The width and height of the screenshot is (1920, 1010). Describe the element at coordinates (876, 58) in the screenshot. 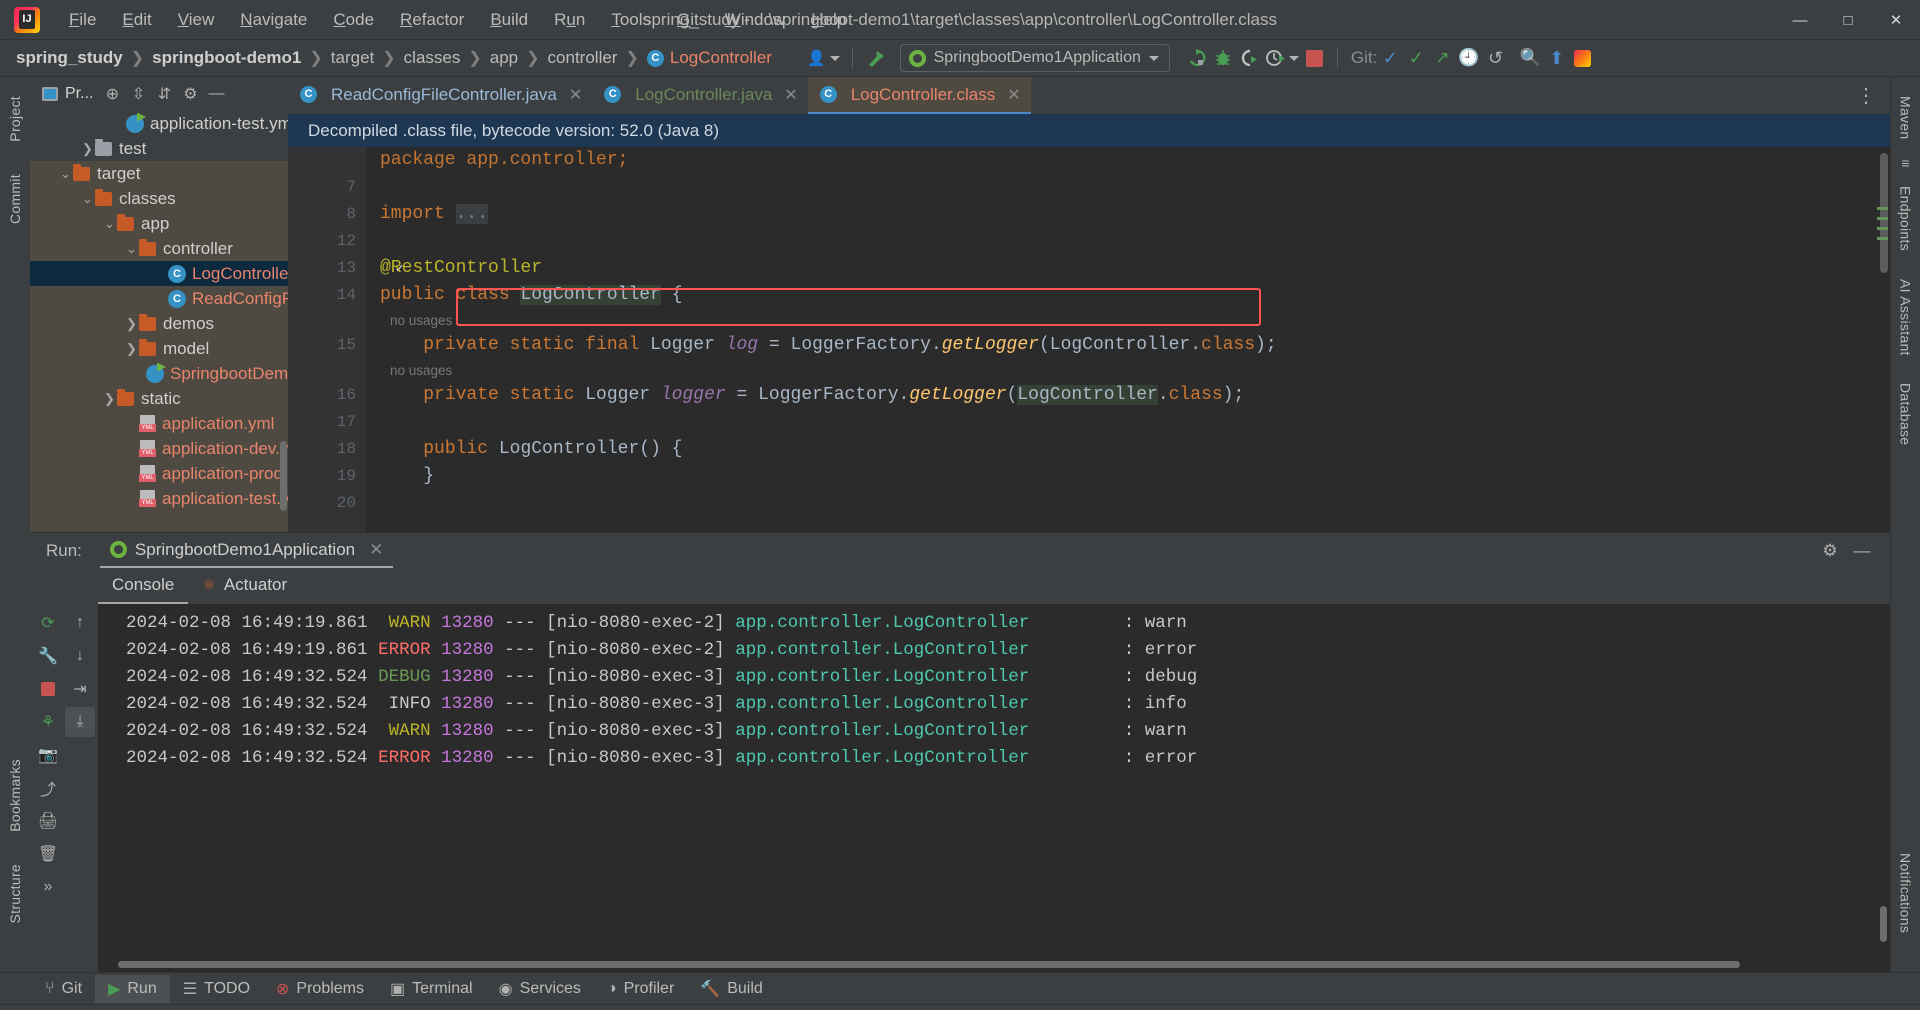

I see `hammer-icon` at that location.